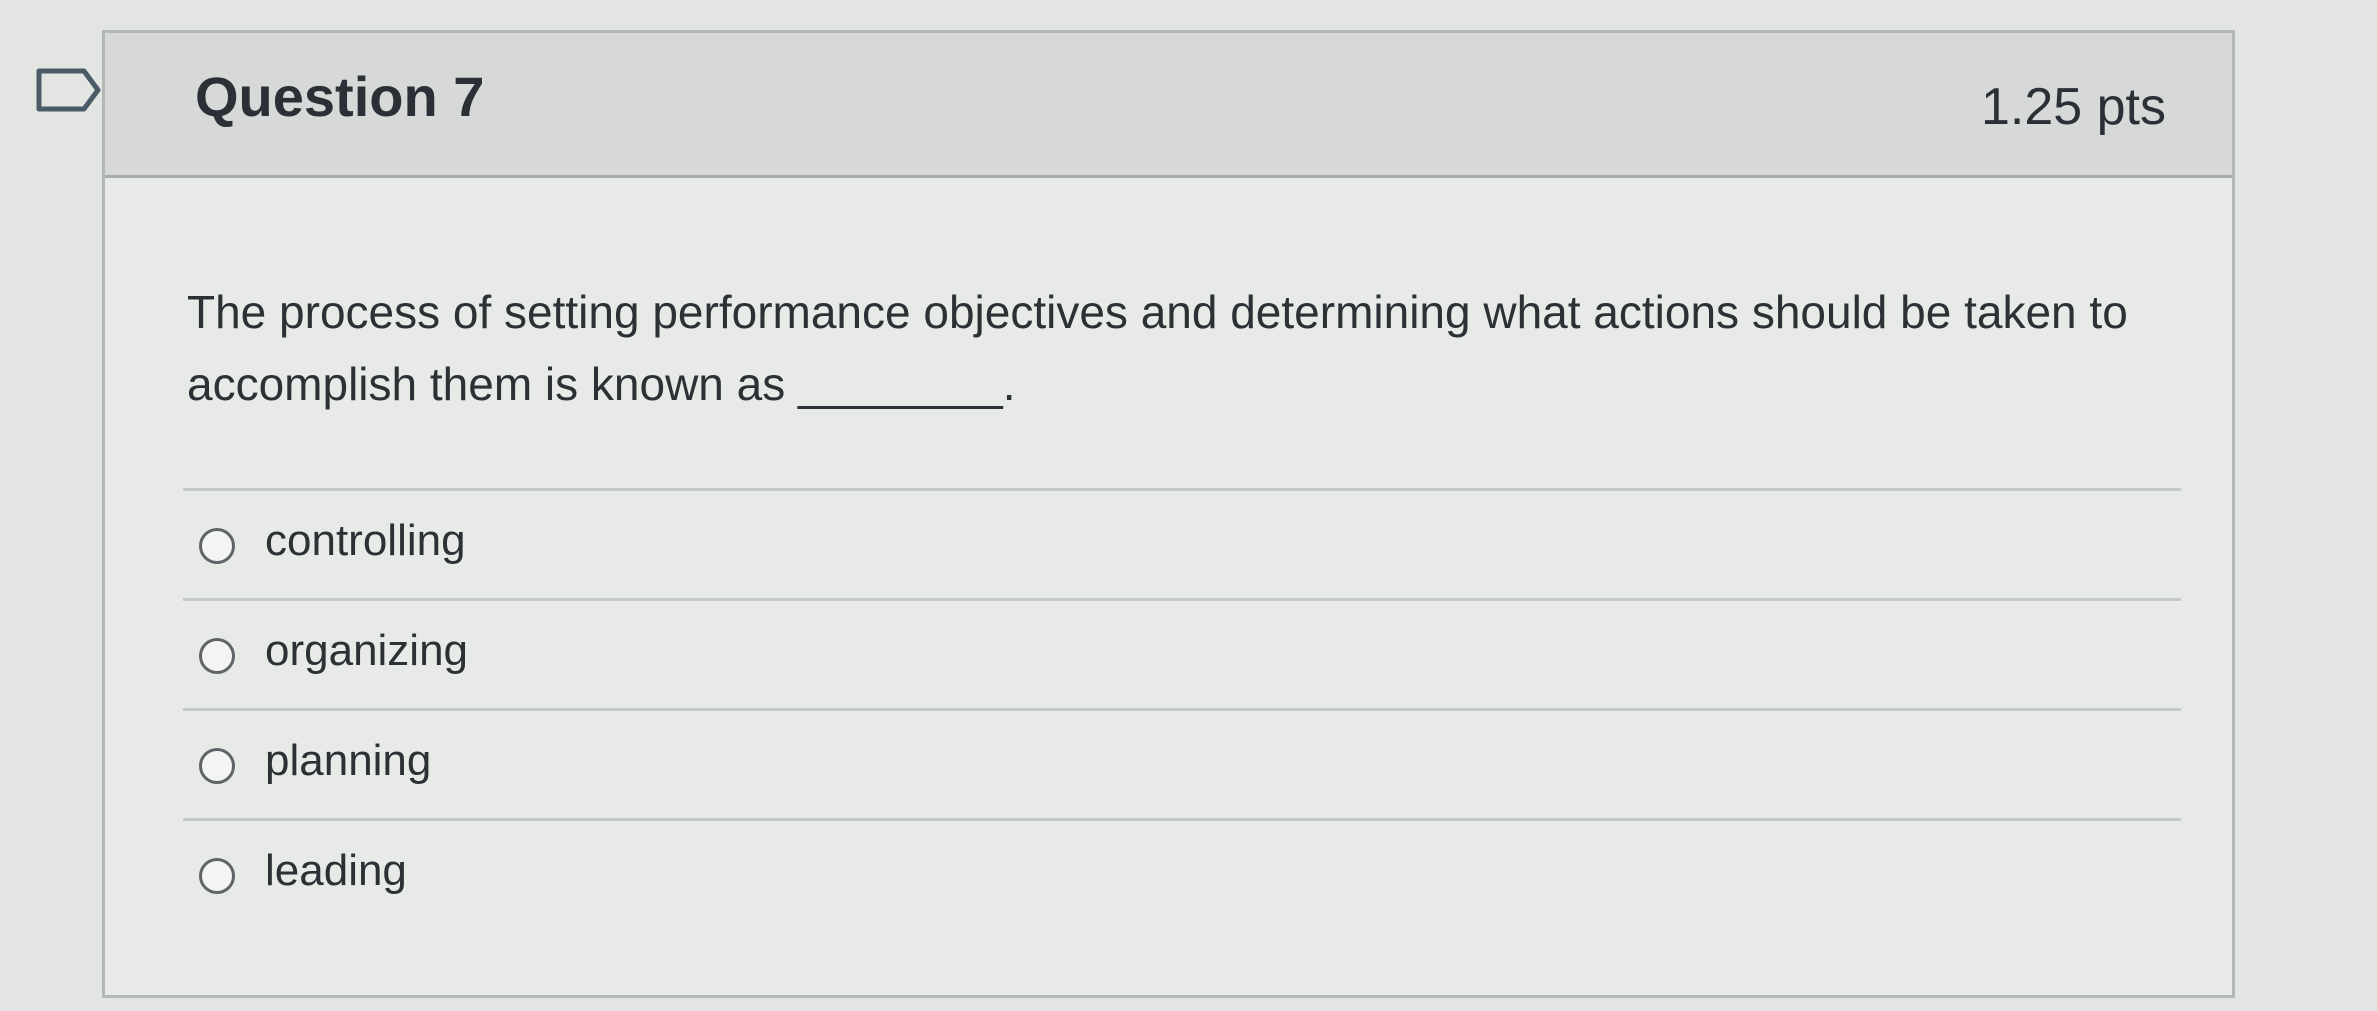 This screenshot has width=2377, height=1011. I want to click on answer-label: planning, so click(348, 760).